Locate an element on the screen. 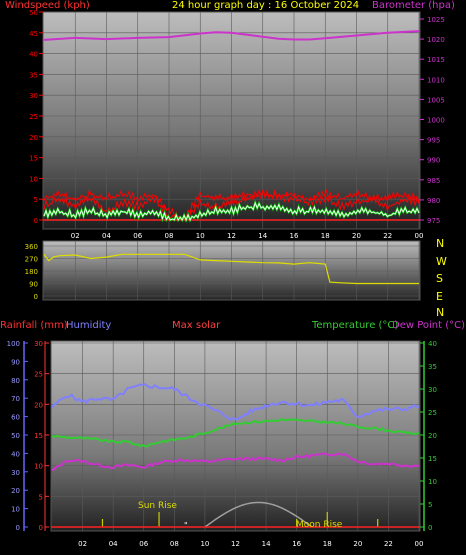 This screenshot has height=555, width=466. rainfall-tick-label: 0 is located at coordinates (41, 528).